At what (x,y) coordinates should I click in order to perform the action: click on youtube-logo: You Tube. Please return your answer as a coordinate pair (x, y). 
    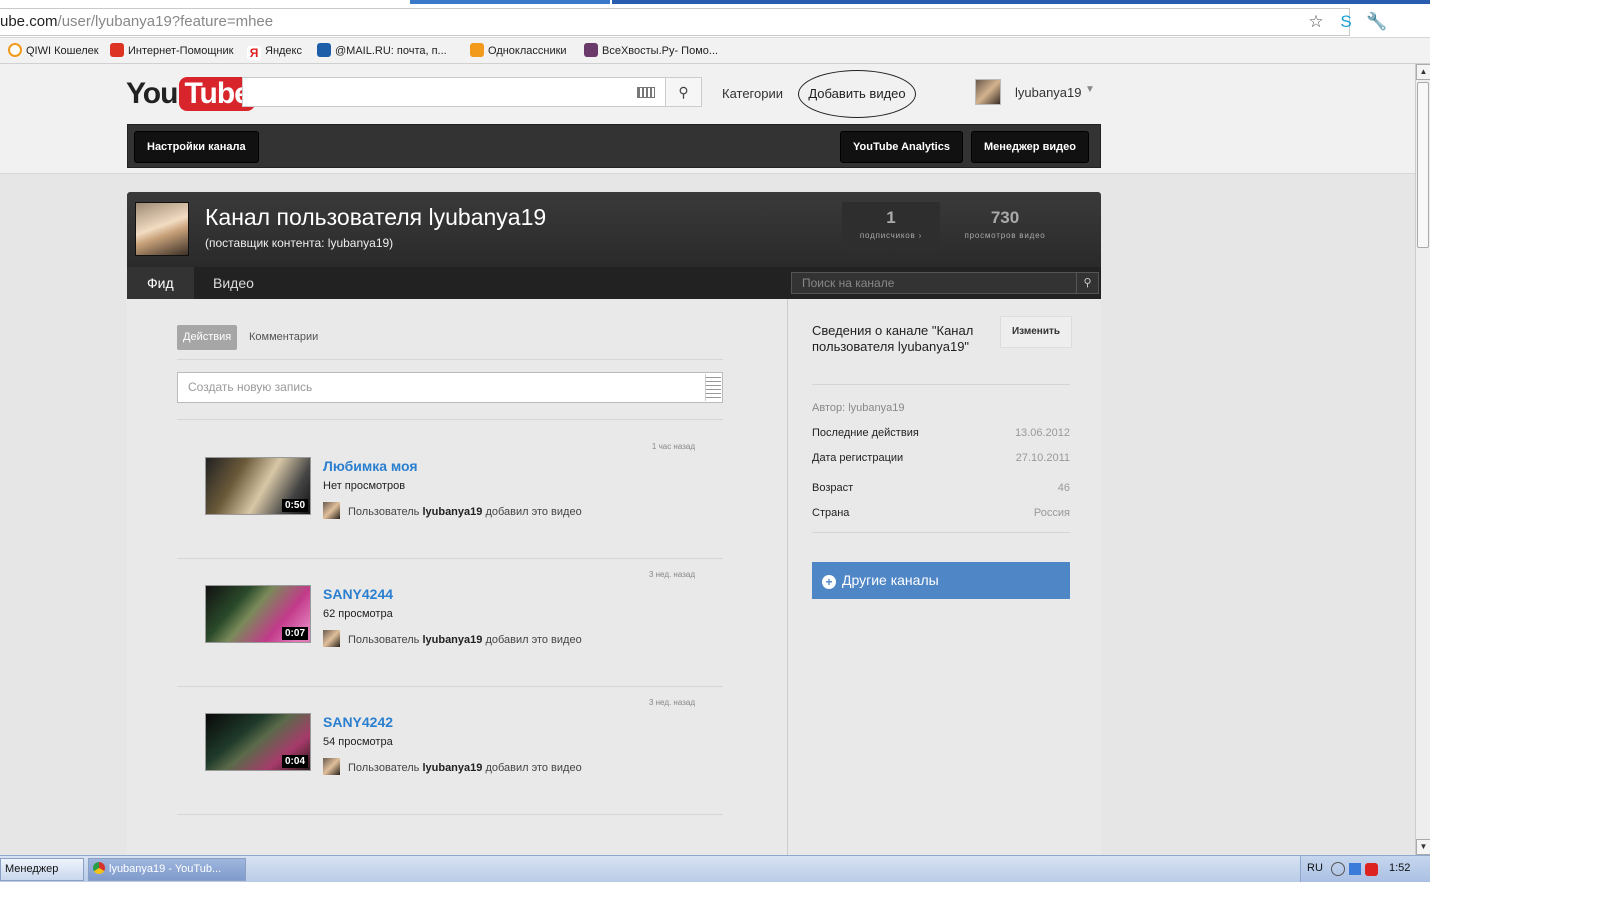
    Looking at the image, I should click on (190, 94).